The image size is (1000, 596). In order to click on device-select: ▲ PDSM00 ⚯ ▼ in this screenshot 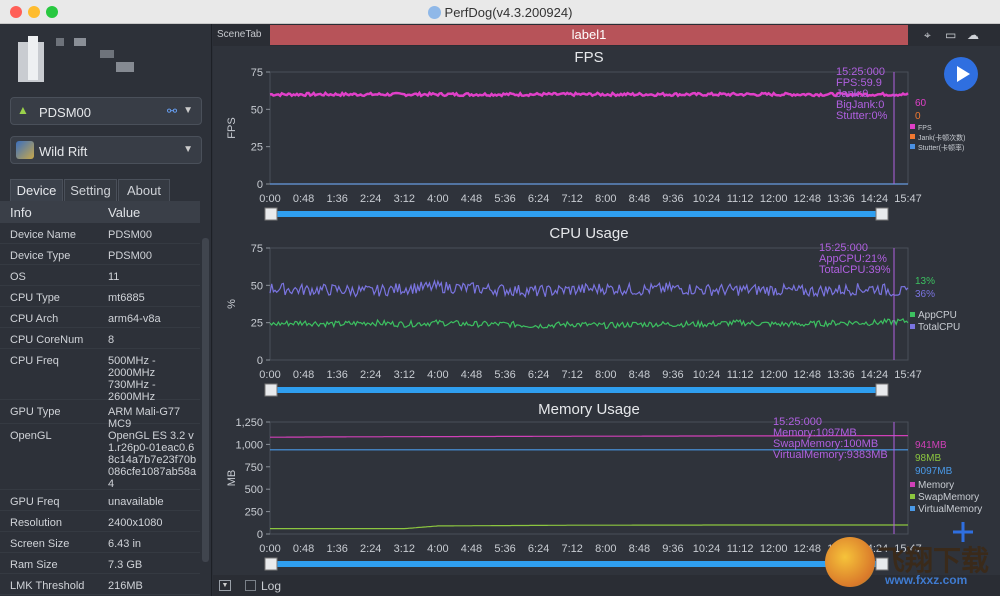, I will do `click(106, 111)`.